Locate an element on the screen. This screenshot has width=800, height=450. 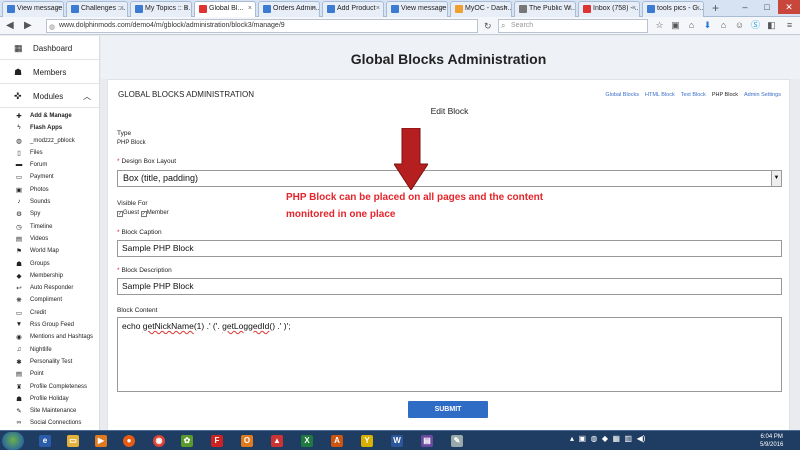
tool-icon: ✎ is located at coordinates (457, 441).